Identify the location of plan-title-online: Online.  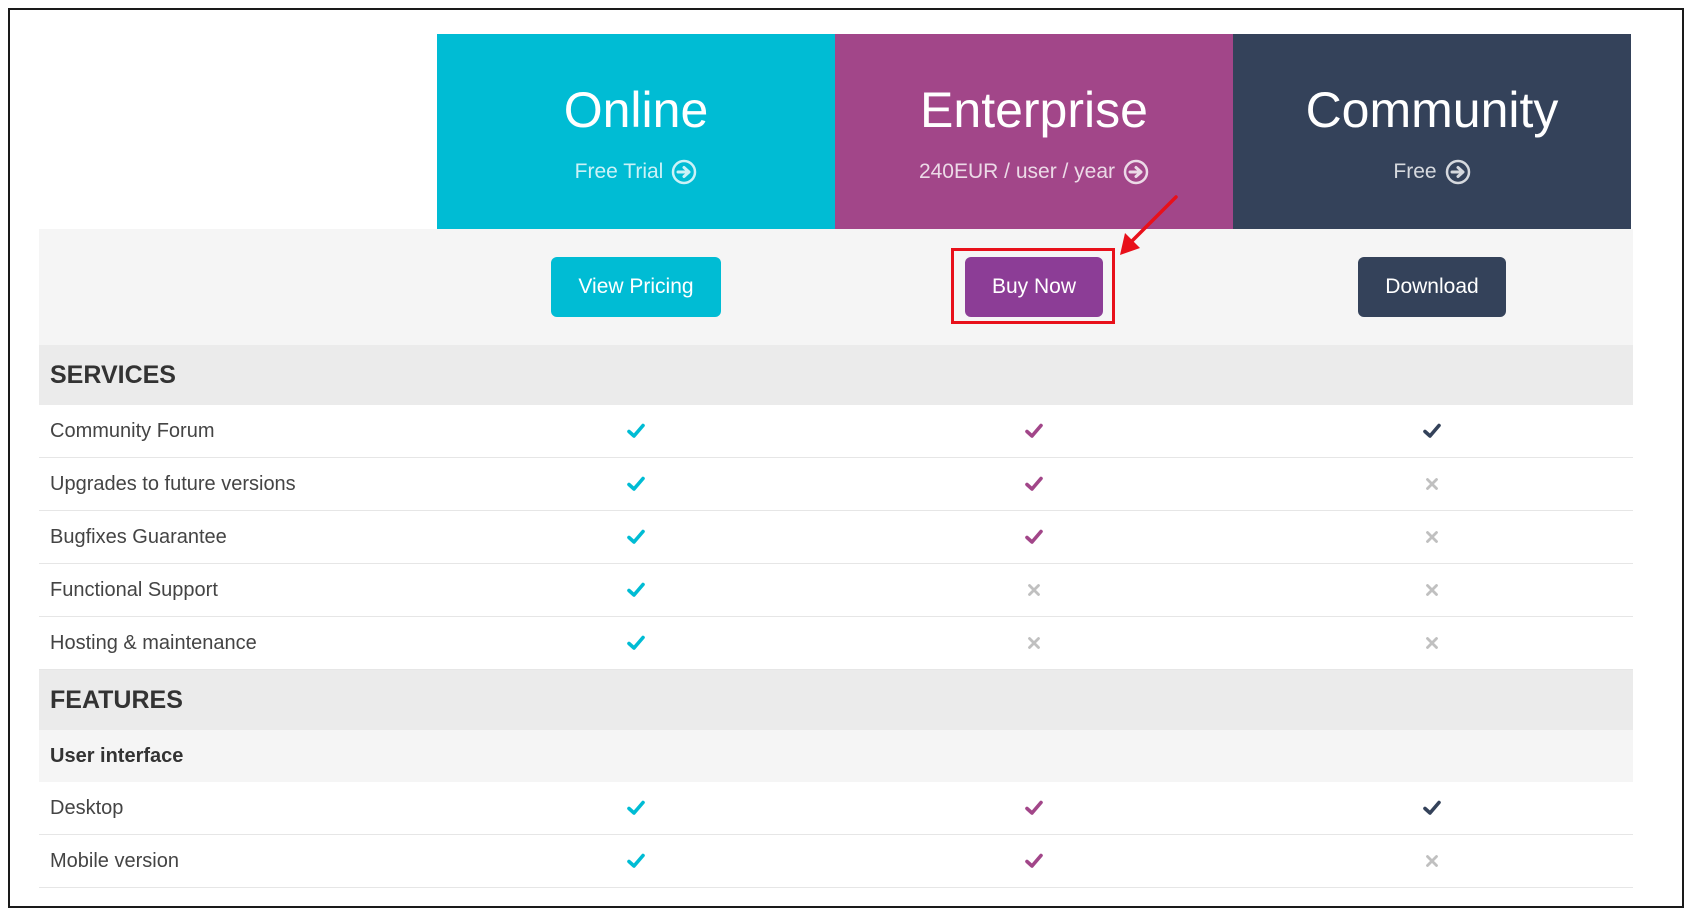
(636, 110).